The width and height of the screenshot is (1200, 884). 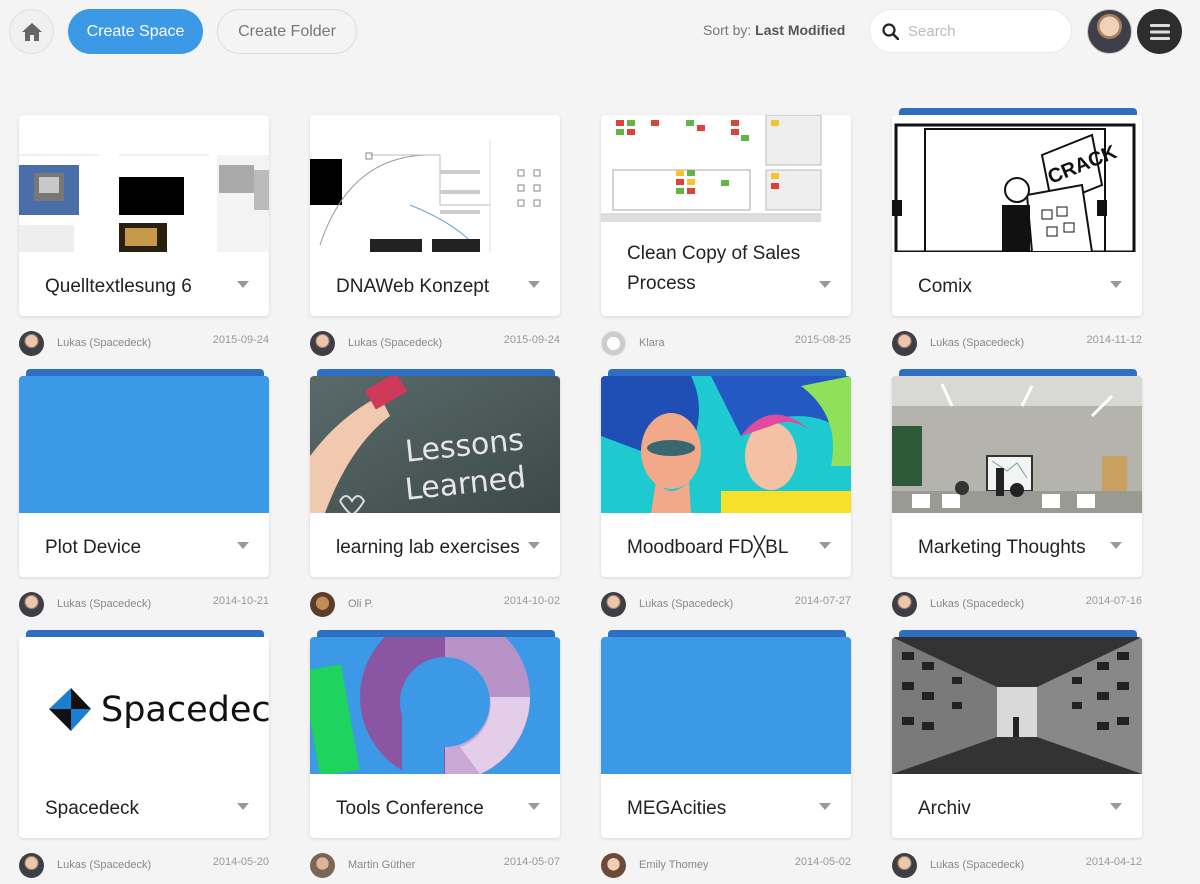 What do you see at coordinates (1109, 31) in the screenshot?
I see `user-avatar` at bounding box center [1109, 31].